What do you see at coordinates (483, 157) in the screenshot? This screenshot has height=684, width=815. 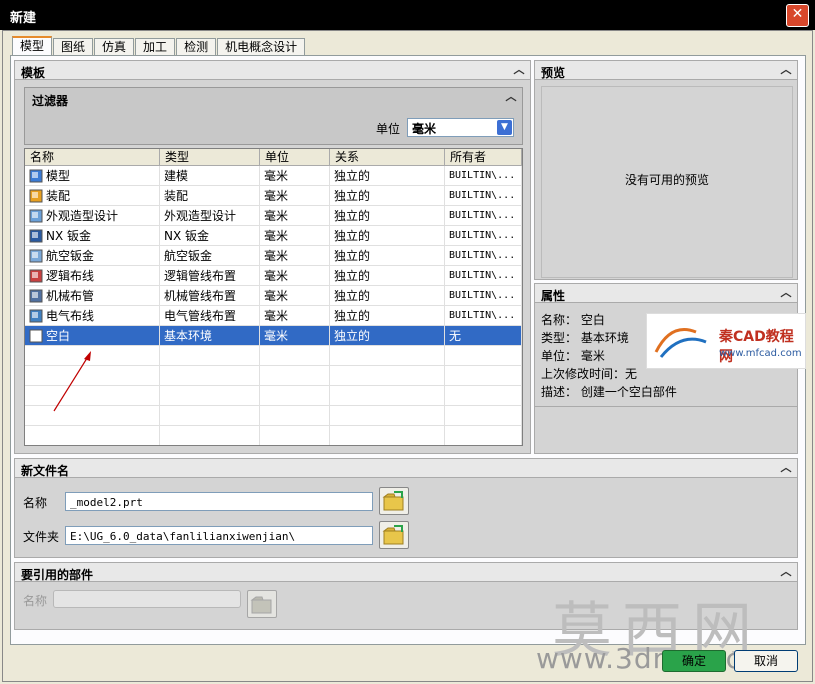 I see `col-owner: 所有者` at bounding box center [483, 157].